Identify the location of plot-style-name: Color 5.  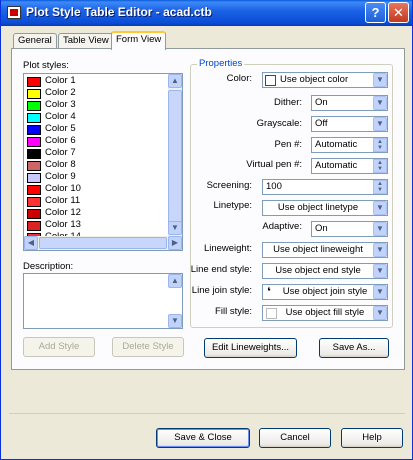
(60, 128).